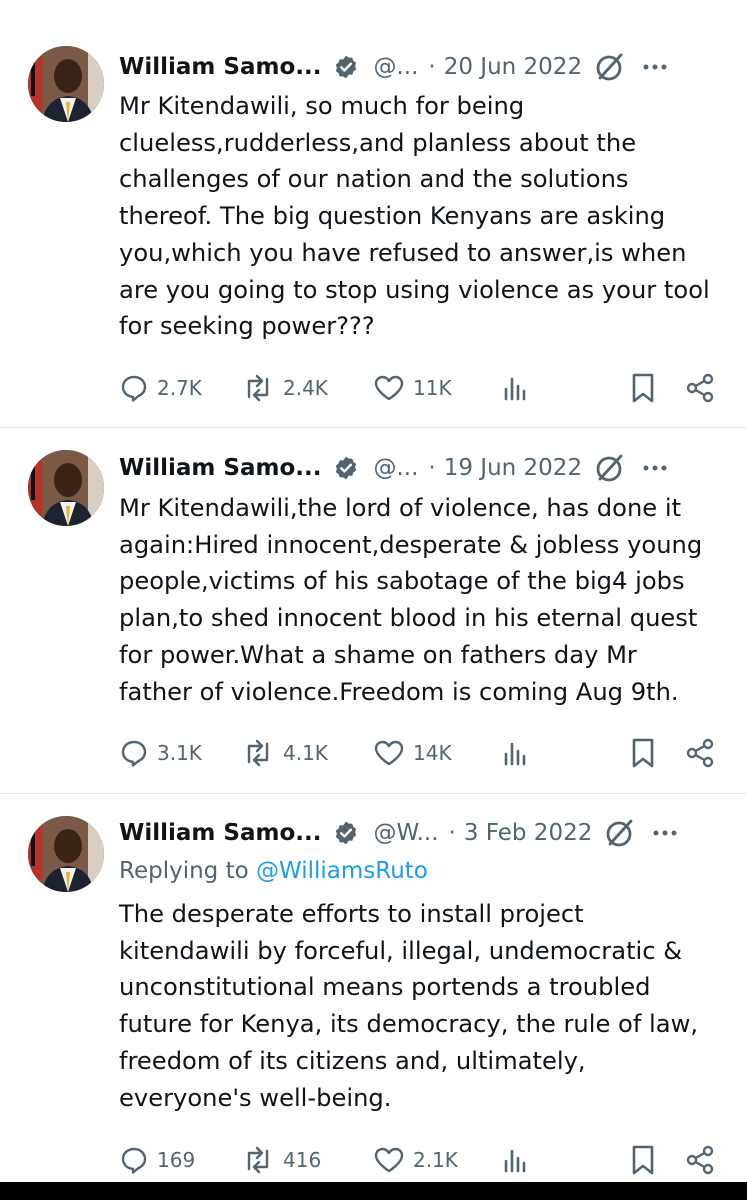  Describe the element at coordinates (435, 1160) in the screenshot. I see `like-count: 2.1K` at that location.